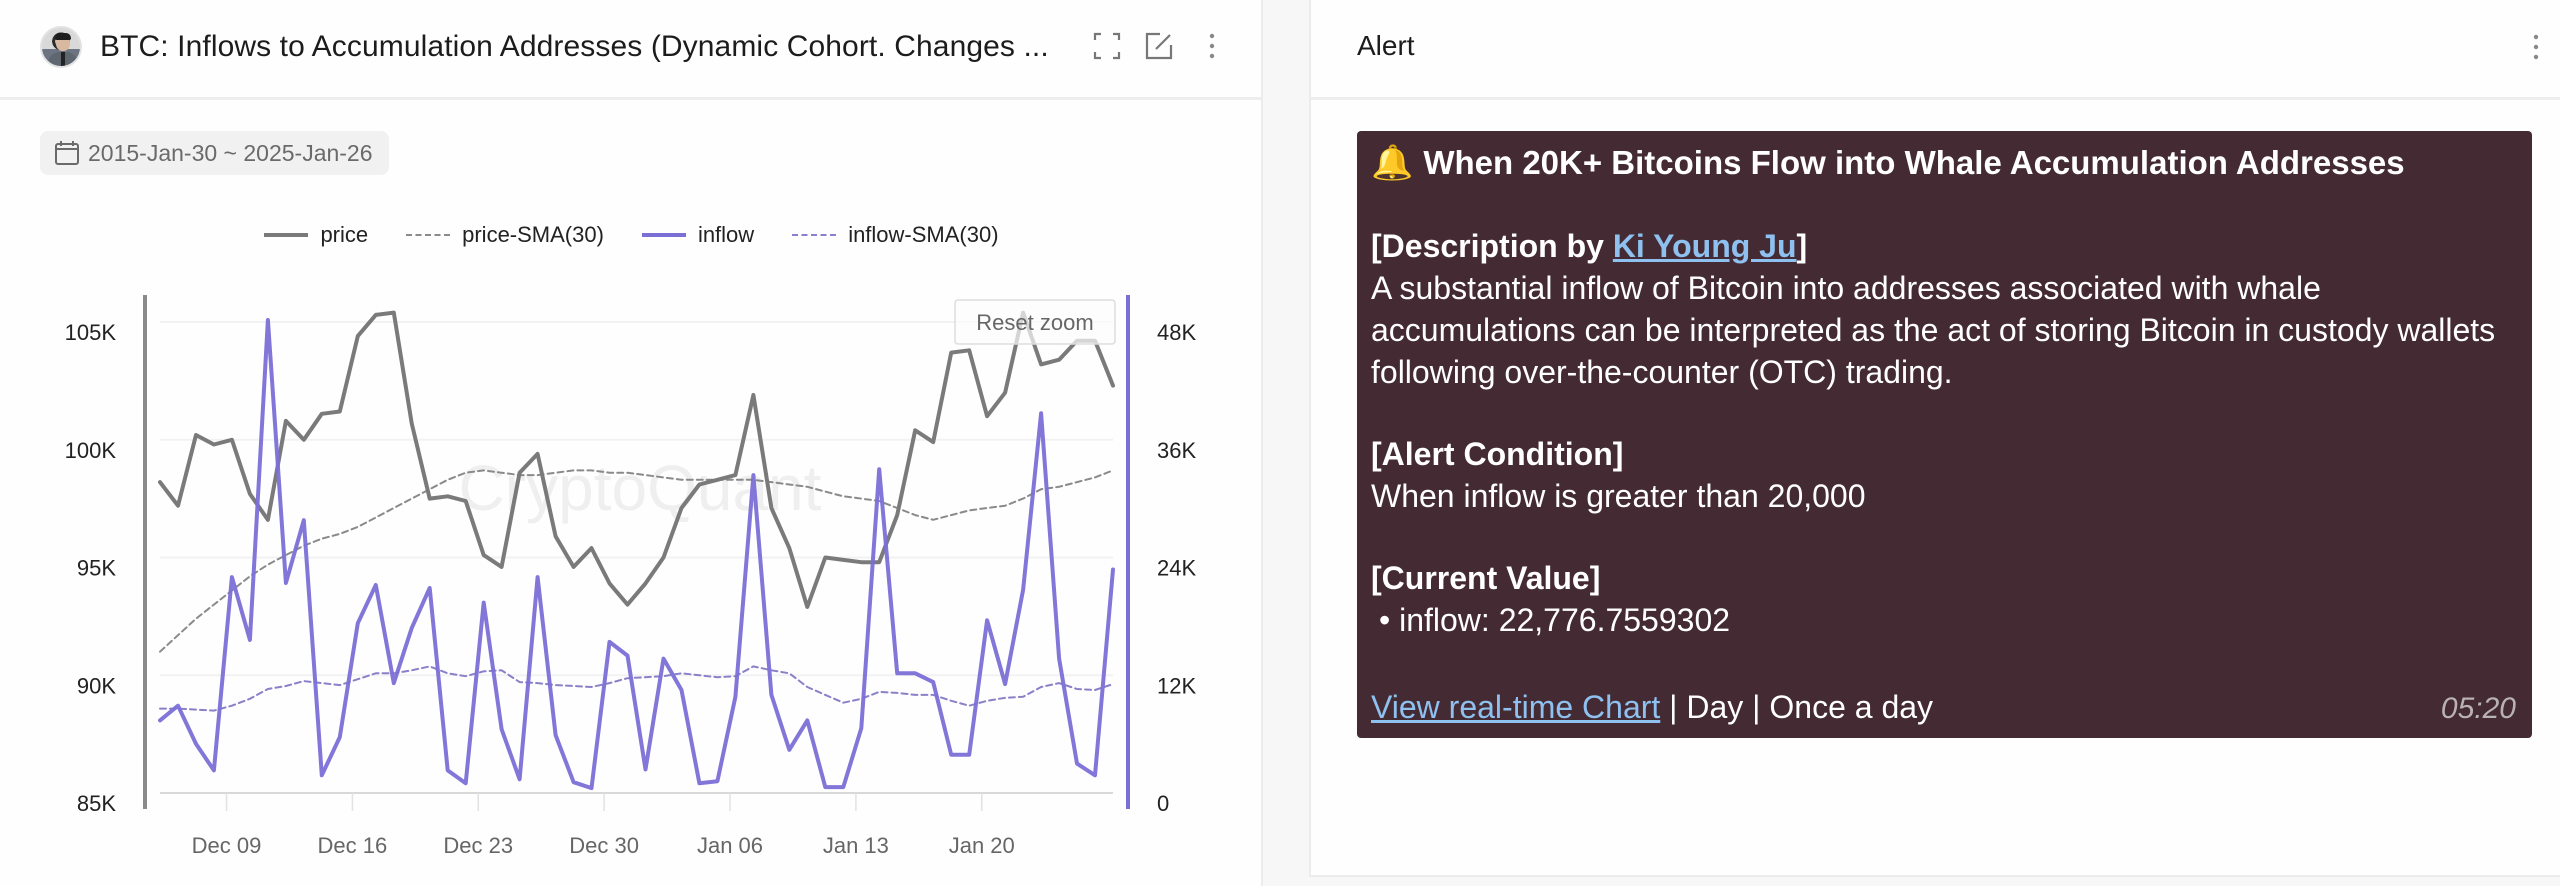 The image size is (2560, 886). Describe the element at coordinates (1159, 46) in the screenshot. I see `open-external-icon` at that location.